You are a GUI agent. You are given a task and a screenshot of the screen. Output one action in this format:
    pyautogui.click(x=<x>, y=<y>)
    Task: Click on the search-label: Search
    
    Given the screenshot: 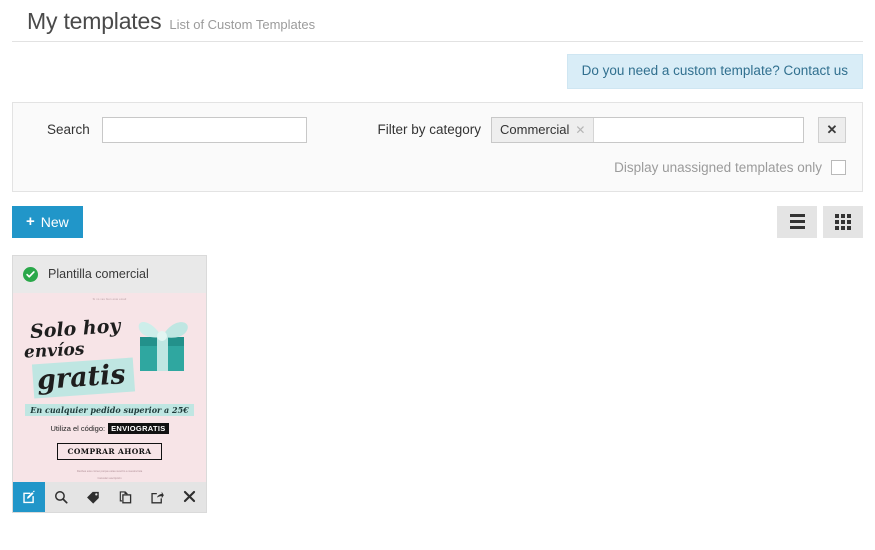 What is the action you would take?
    pyautogui.click(x=68, y=130)
    